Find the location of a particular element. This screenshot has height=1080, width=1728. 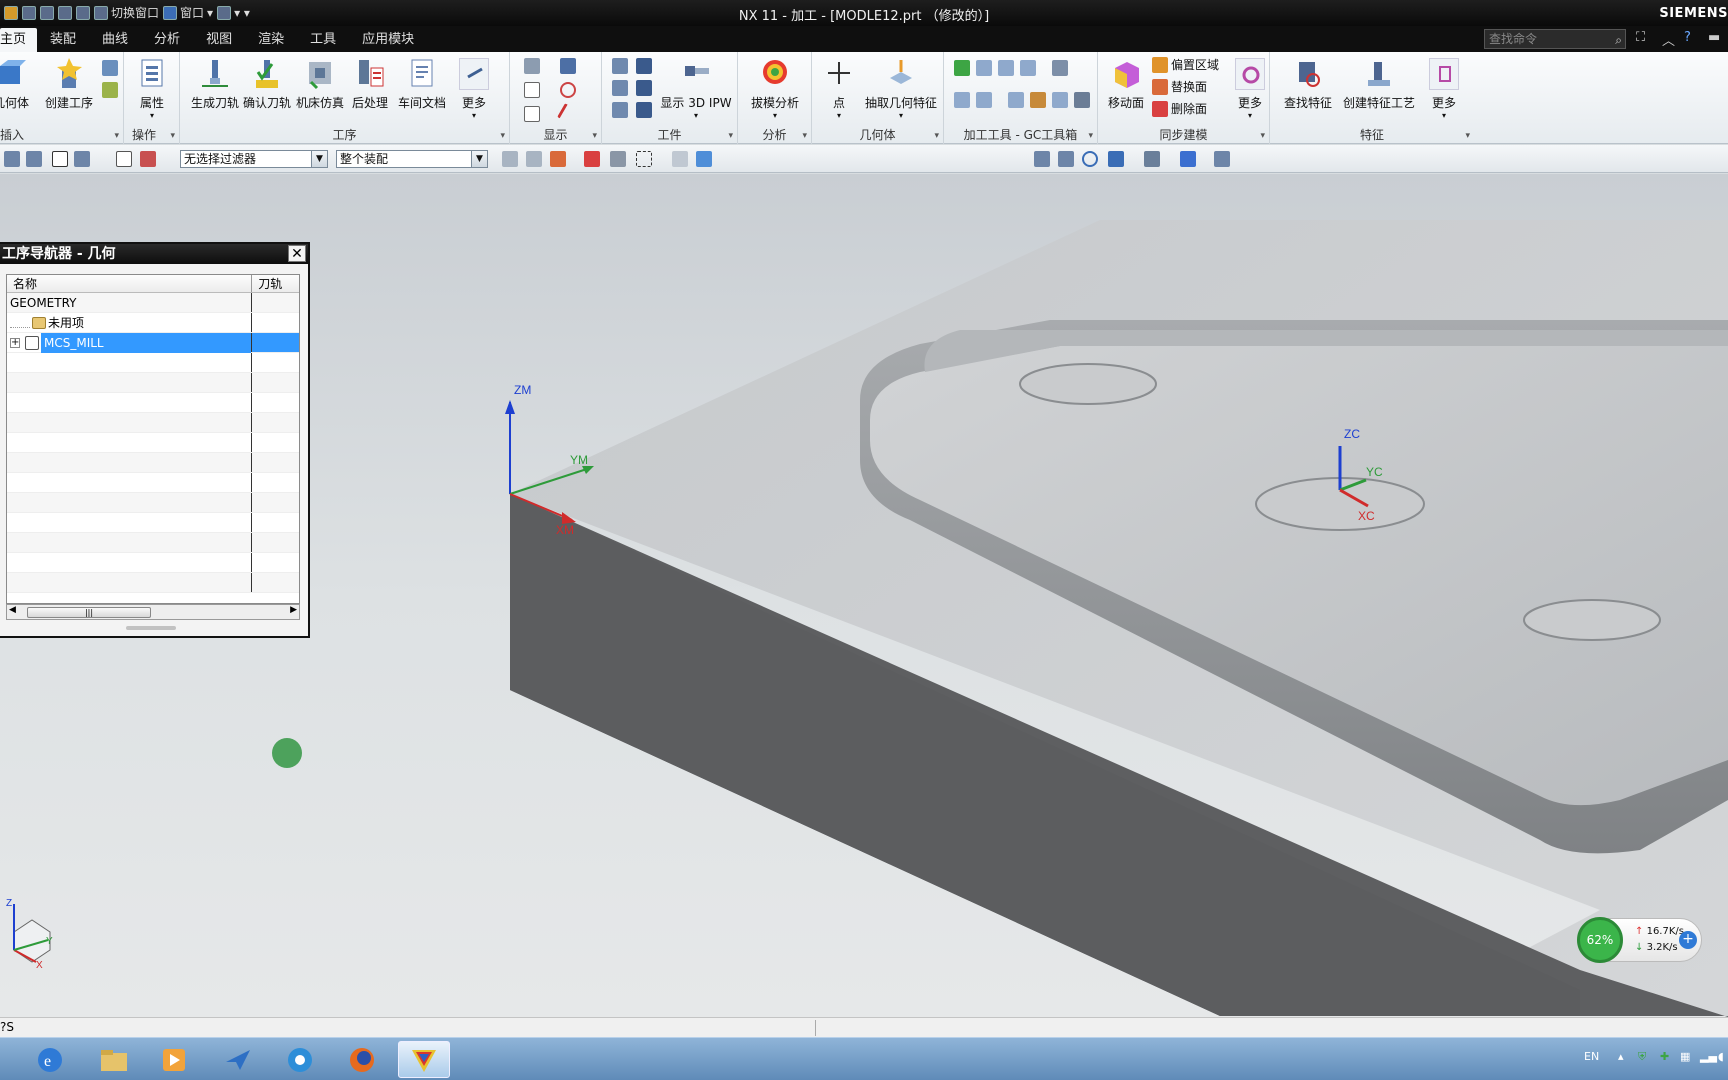

display-sheet-icon is located at coordinates (532, 114).